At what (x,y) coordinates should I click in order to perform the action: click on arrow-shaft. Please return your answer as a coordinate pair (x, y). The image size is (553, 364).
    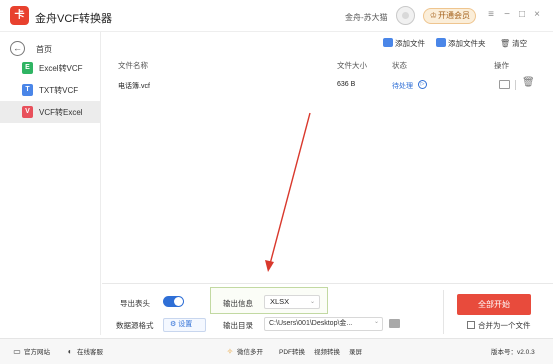
    Looking at the image, I should click on (290, 188).